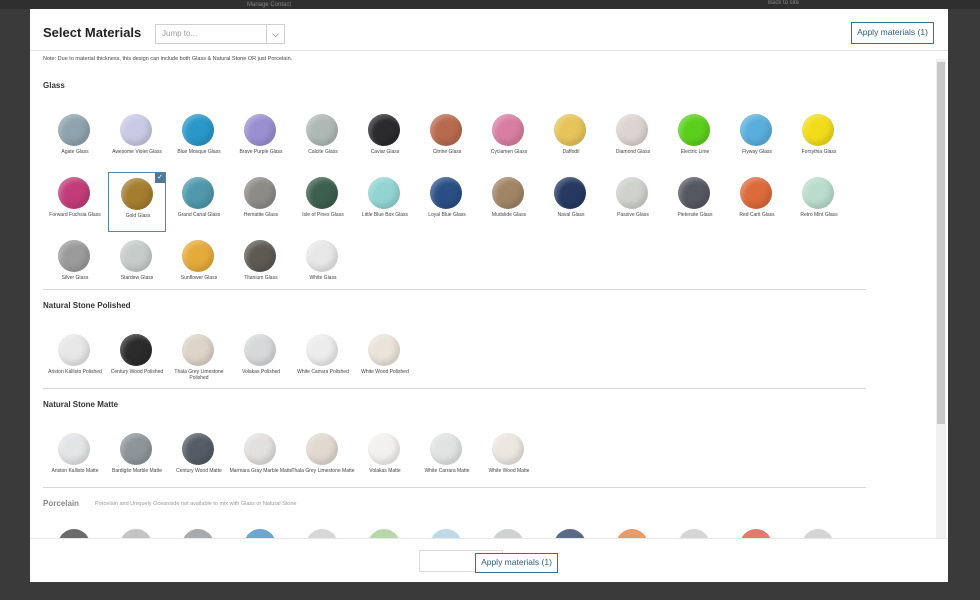  I want to click on swatch-caviar-glass: Caviar Glass, so click(385, 139).